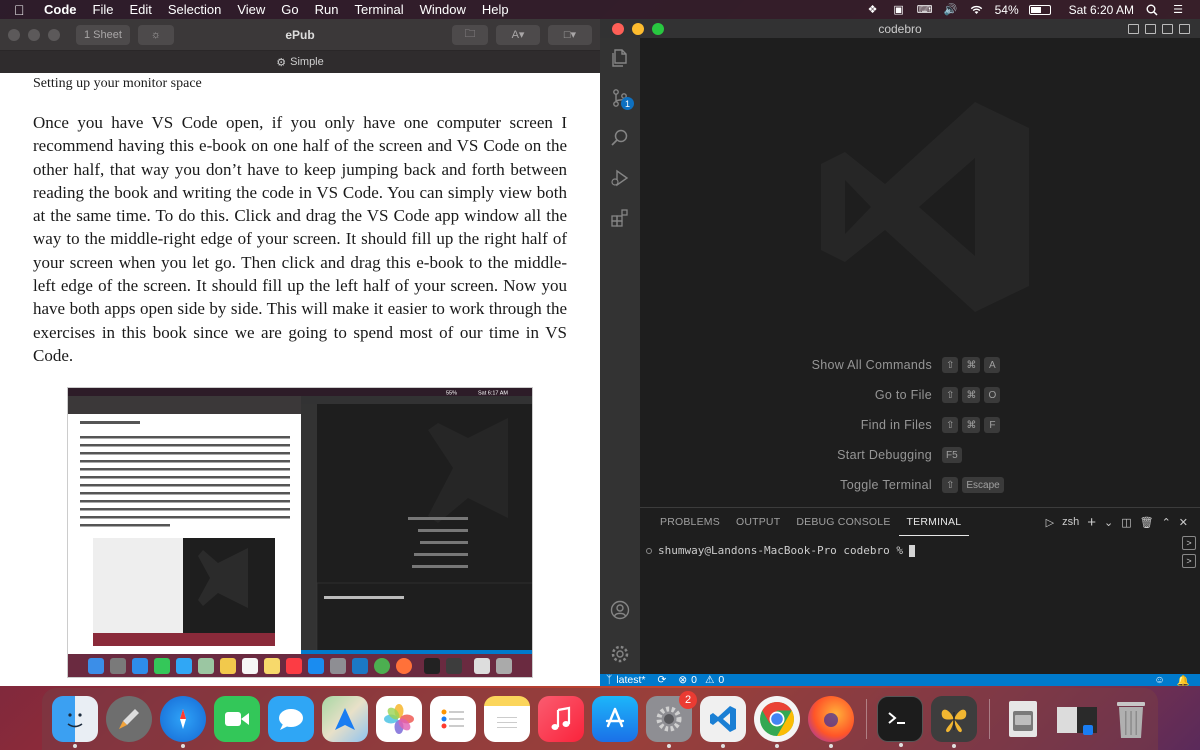 Image resolution: width=1200 pixels, height=750 pixels. Describe the element at coordinates (155, 34) in the screenshot. I see `brightness-icon: ☼` at that location.